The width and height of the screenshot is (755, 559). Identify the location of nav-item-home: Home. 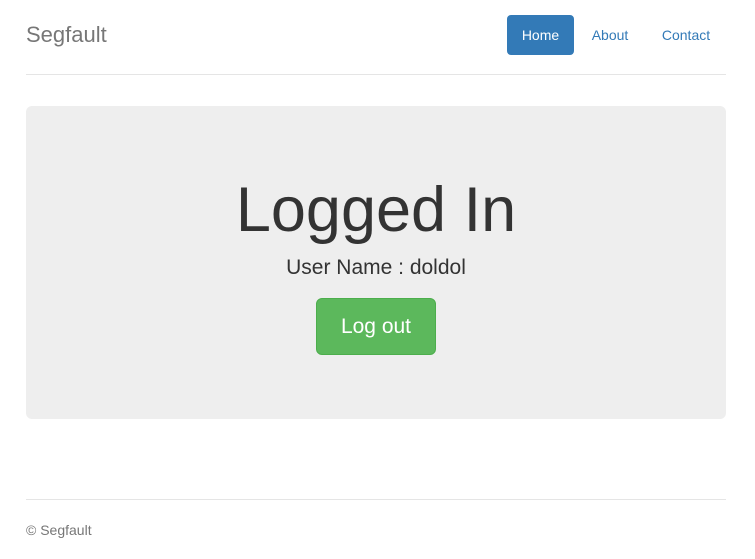
(540, 35).